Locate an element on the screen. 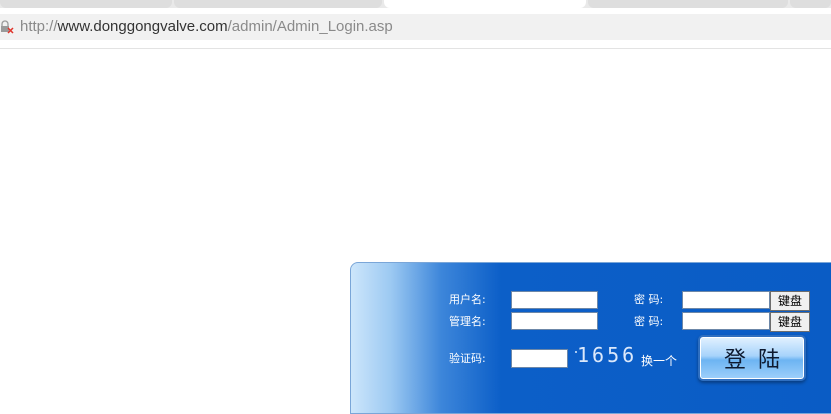  username-label: 用户名: is located at coordinates (467, 299).